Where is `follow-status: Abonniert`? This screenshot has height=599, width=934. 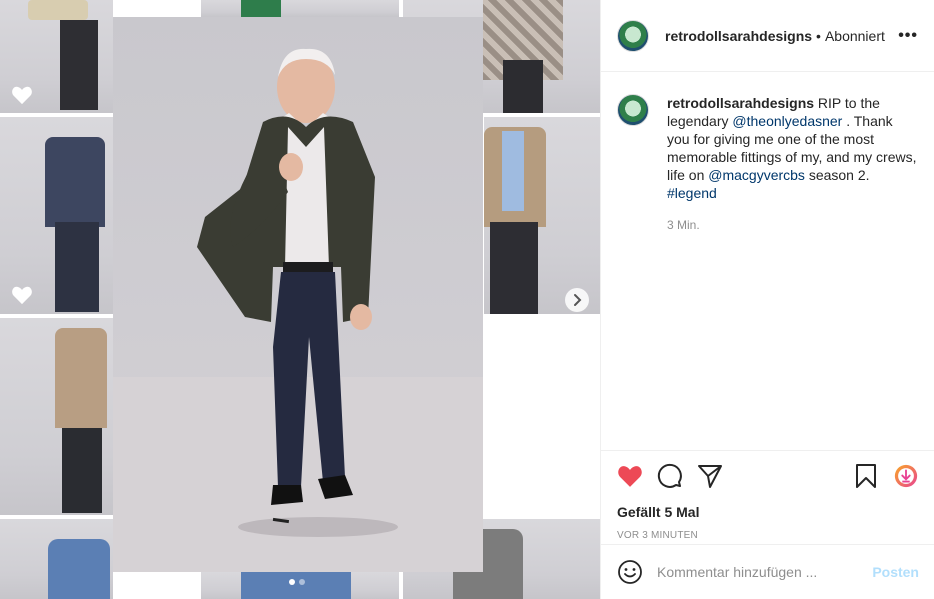 follow-status: Abonniert is located at coordinates (855, 36).